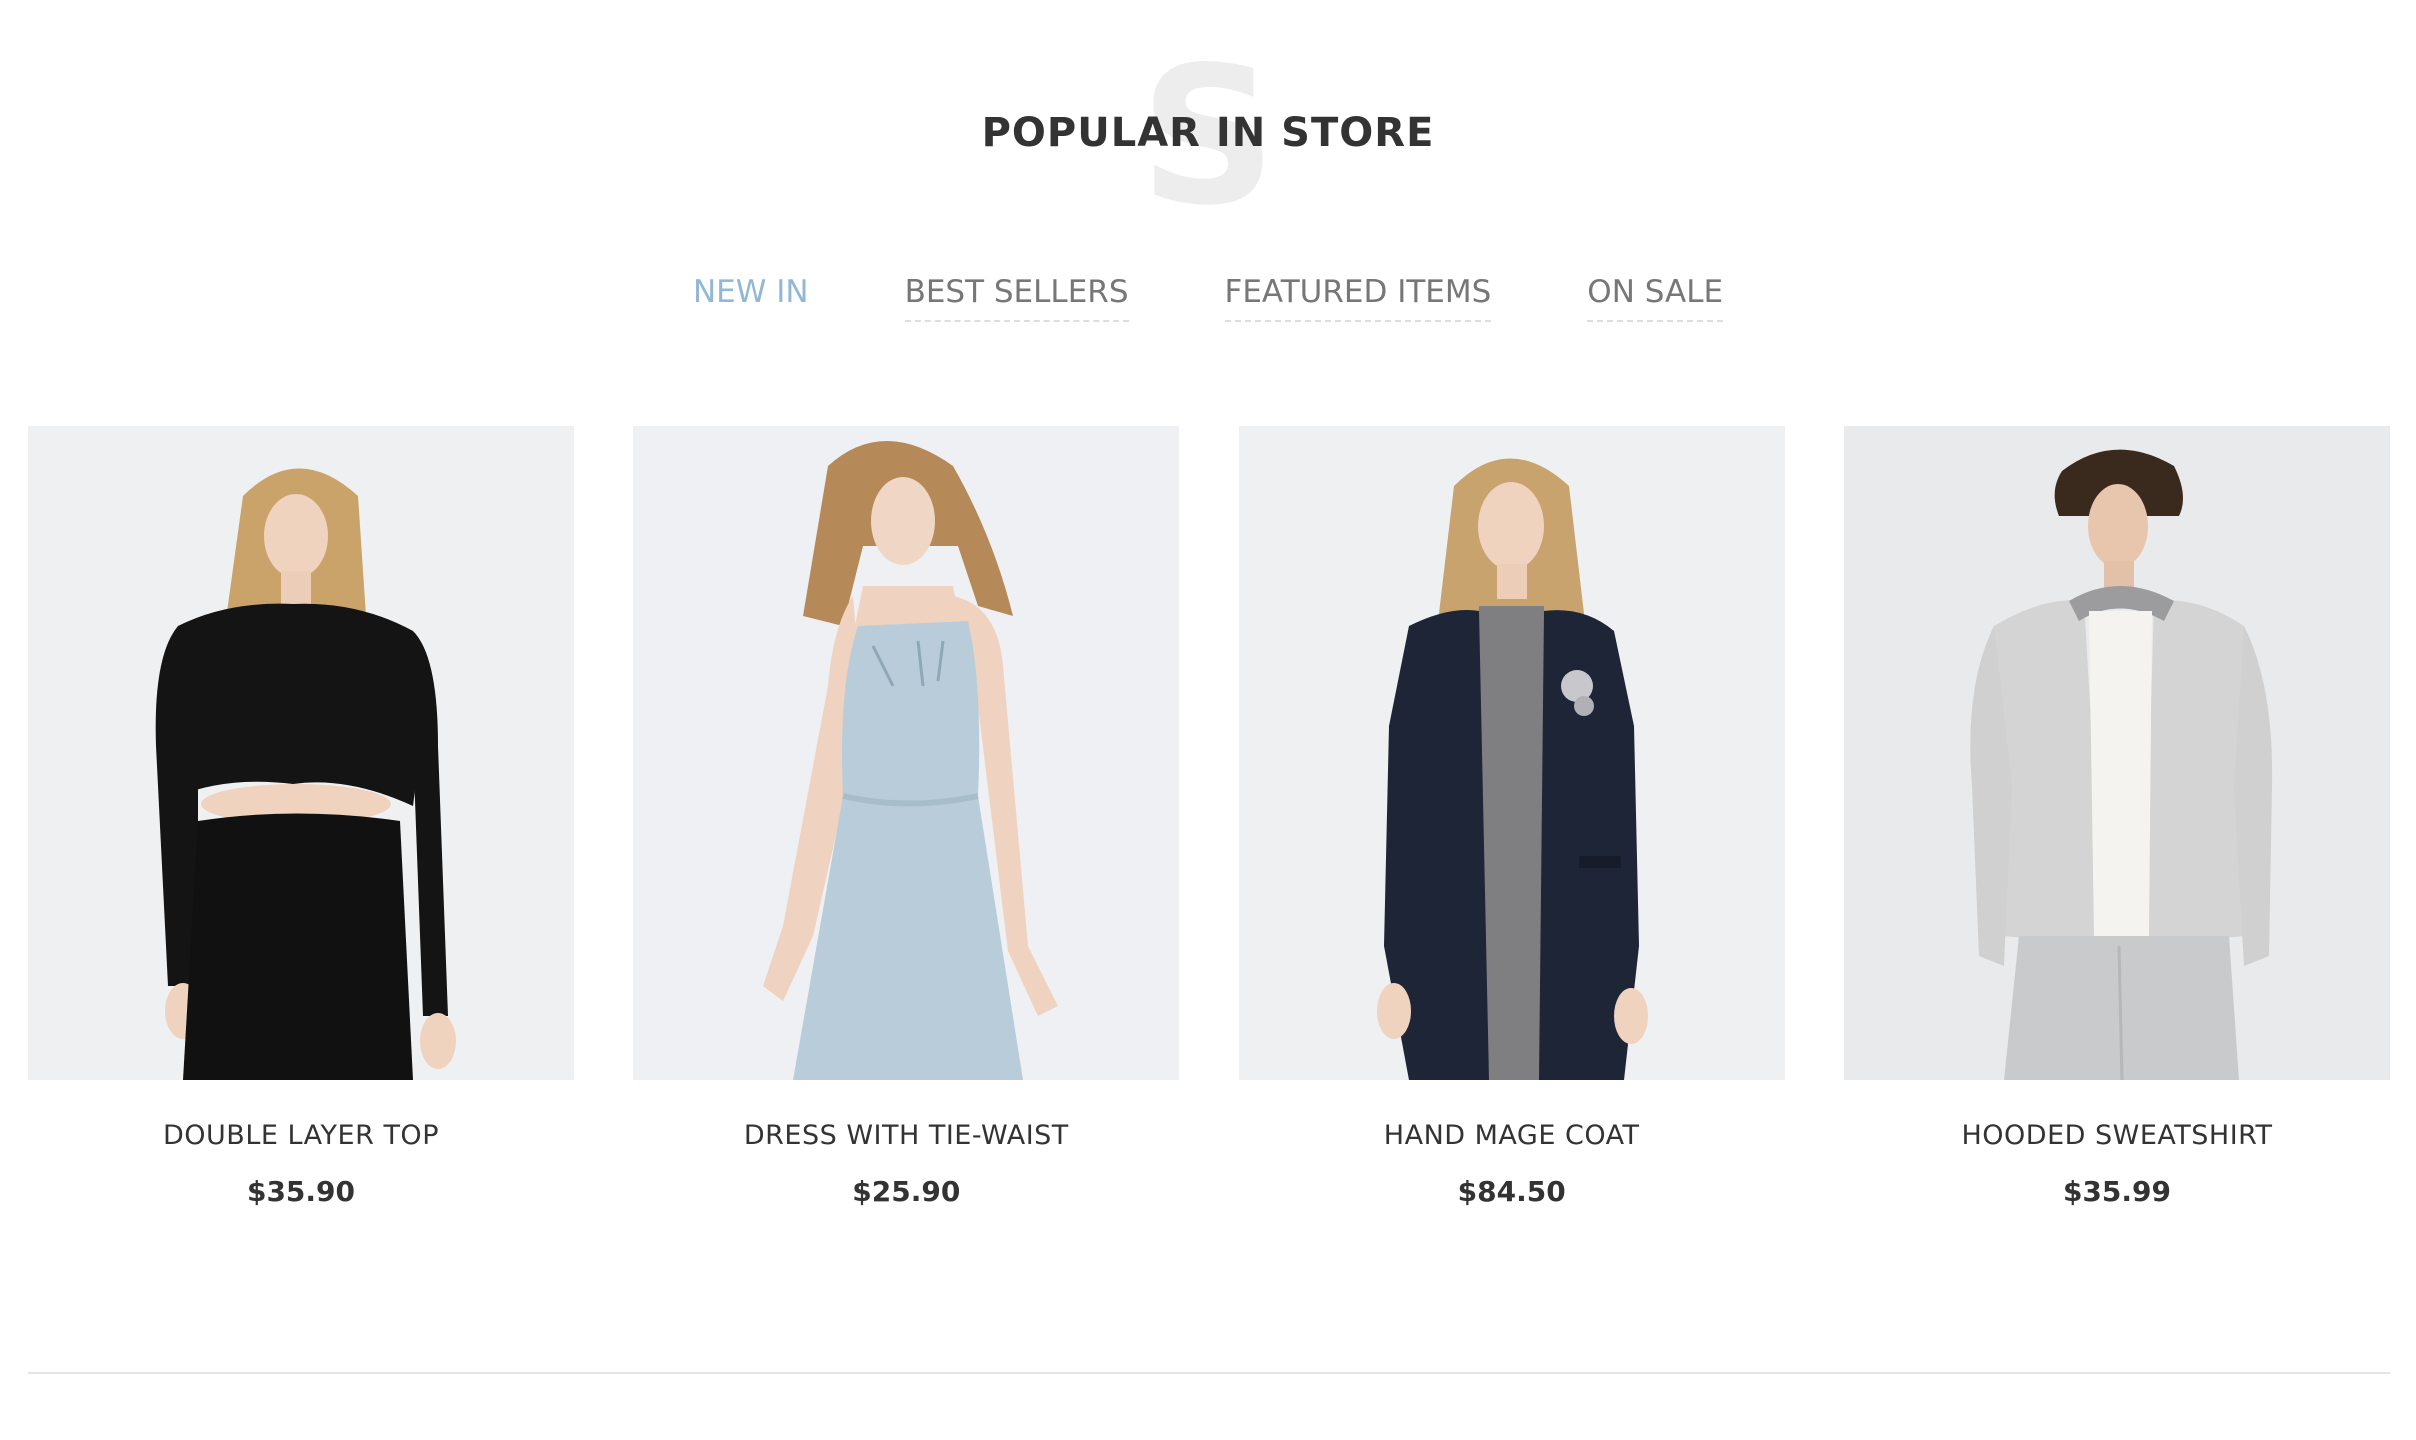  I want to click on product-name: DOUBLE LAYER TOP, so click(301, 1136).